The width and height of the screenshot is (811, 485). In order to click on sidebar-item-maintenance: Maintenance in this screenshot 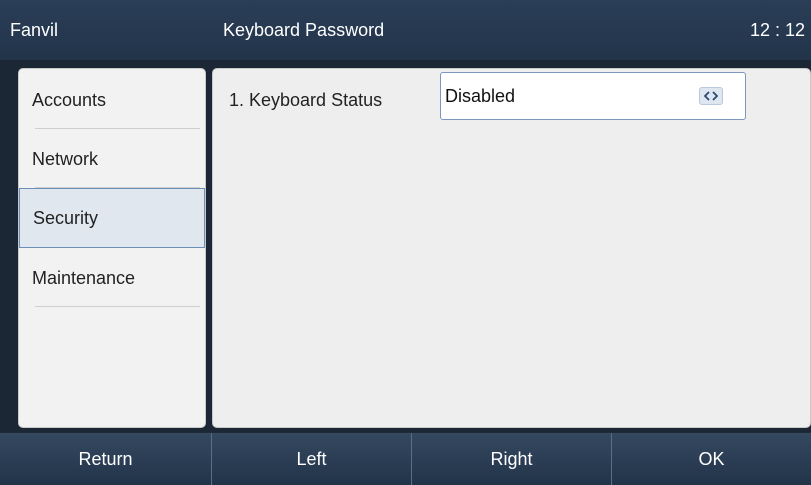, I will do `click(112, 278)`.